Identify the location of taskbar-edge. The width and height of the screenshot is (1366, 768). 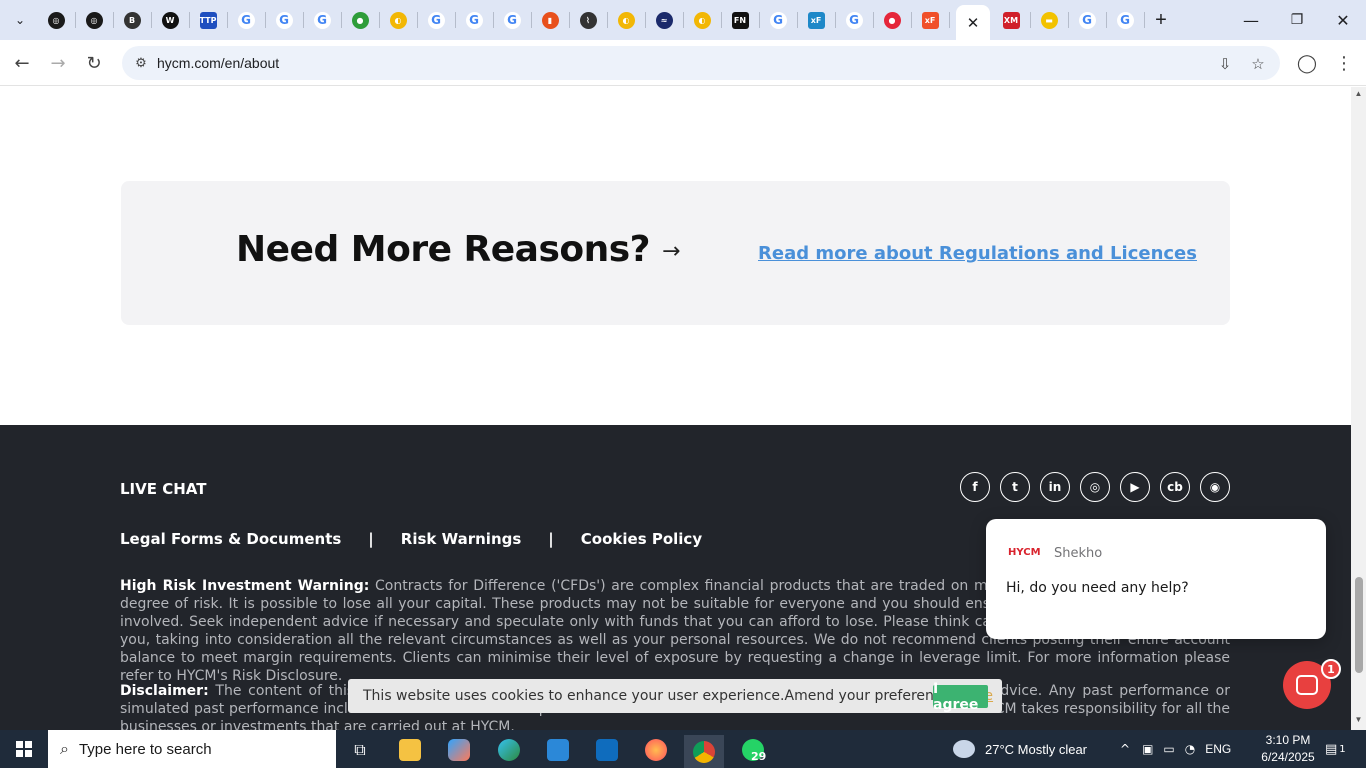
(509, 750).